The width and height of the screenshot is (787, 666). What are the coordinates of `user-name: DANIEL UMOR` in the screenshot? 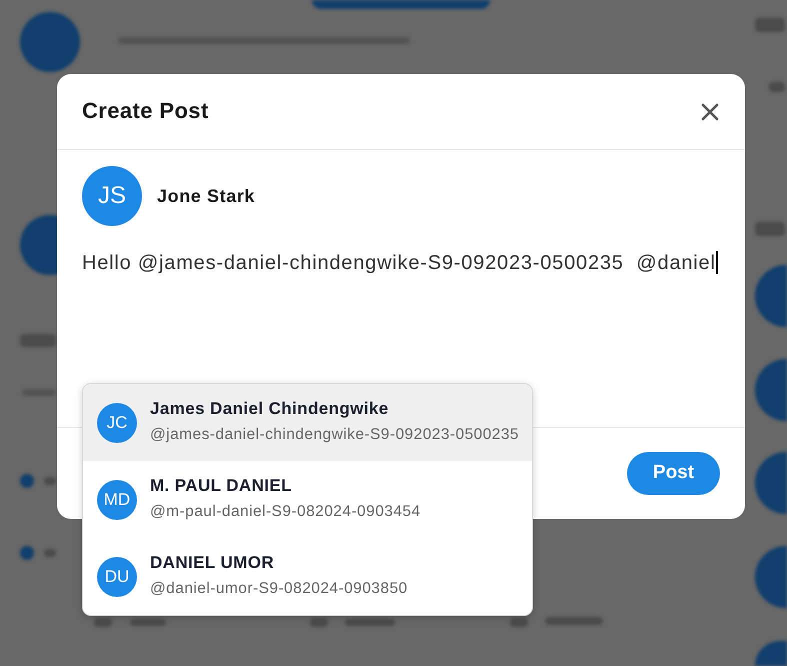 It's located at (213, 563).